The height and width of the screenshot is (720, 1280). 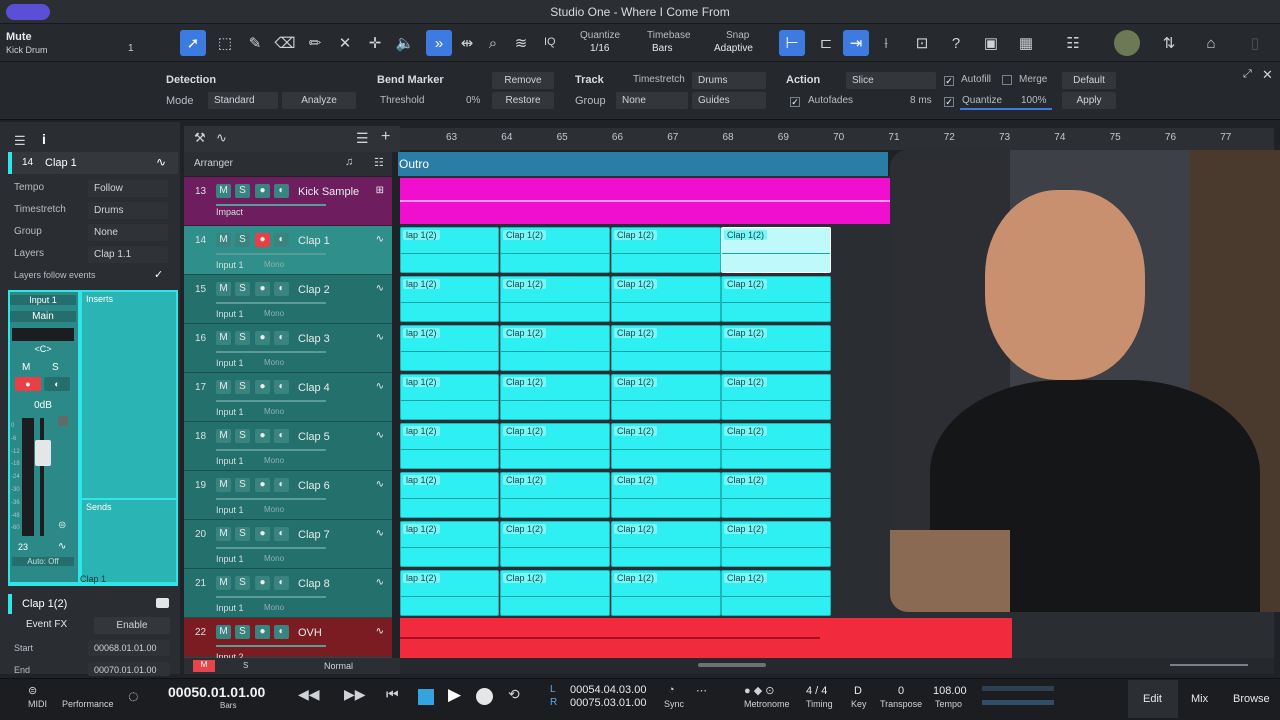 I want to click on guides-select: Guides, so click(x=729, y=100).